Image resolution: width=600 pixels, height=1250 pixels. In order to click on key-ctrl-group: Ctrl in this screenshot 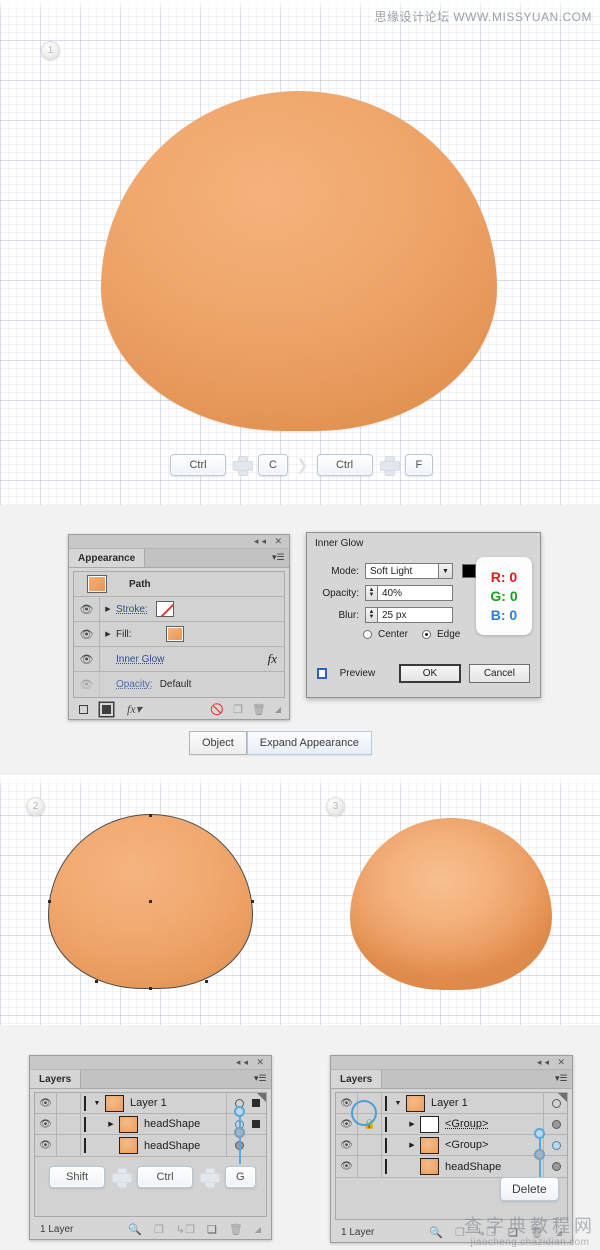, I will do `click(165, 1177)`.